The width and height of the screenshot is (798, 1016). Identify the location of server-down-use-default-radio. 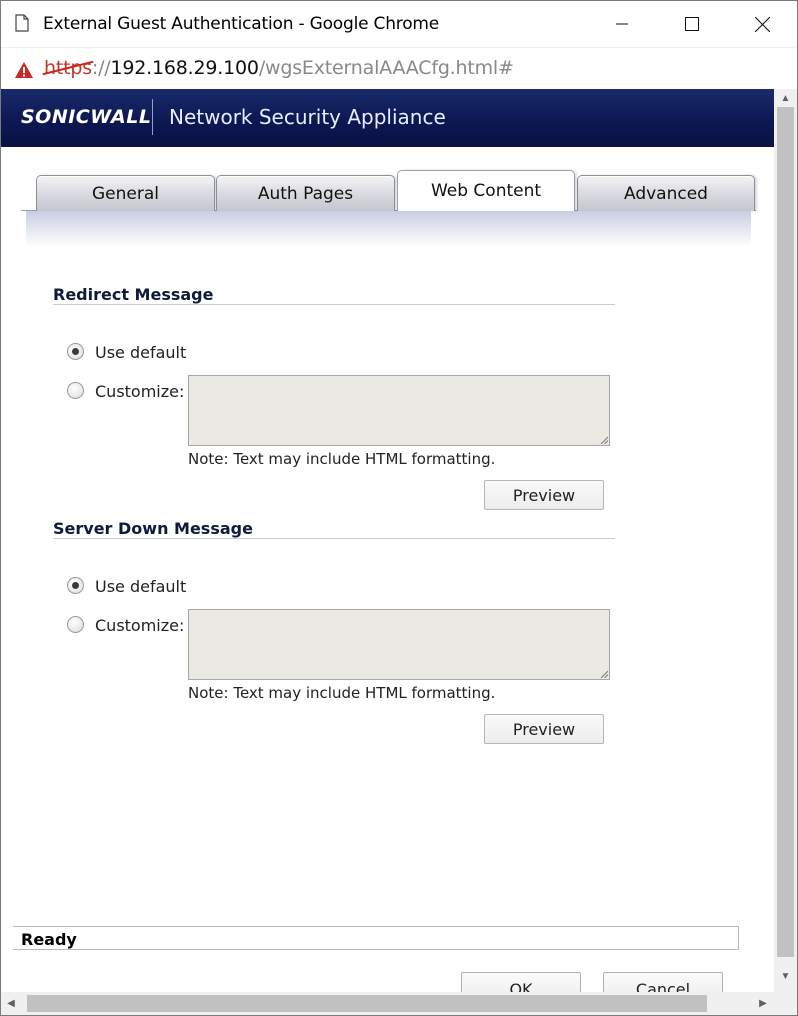
(75, 585).